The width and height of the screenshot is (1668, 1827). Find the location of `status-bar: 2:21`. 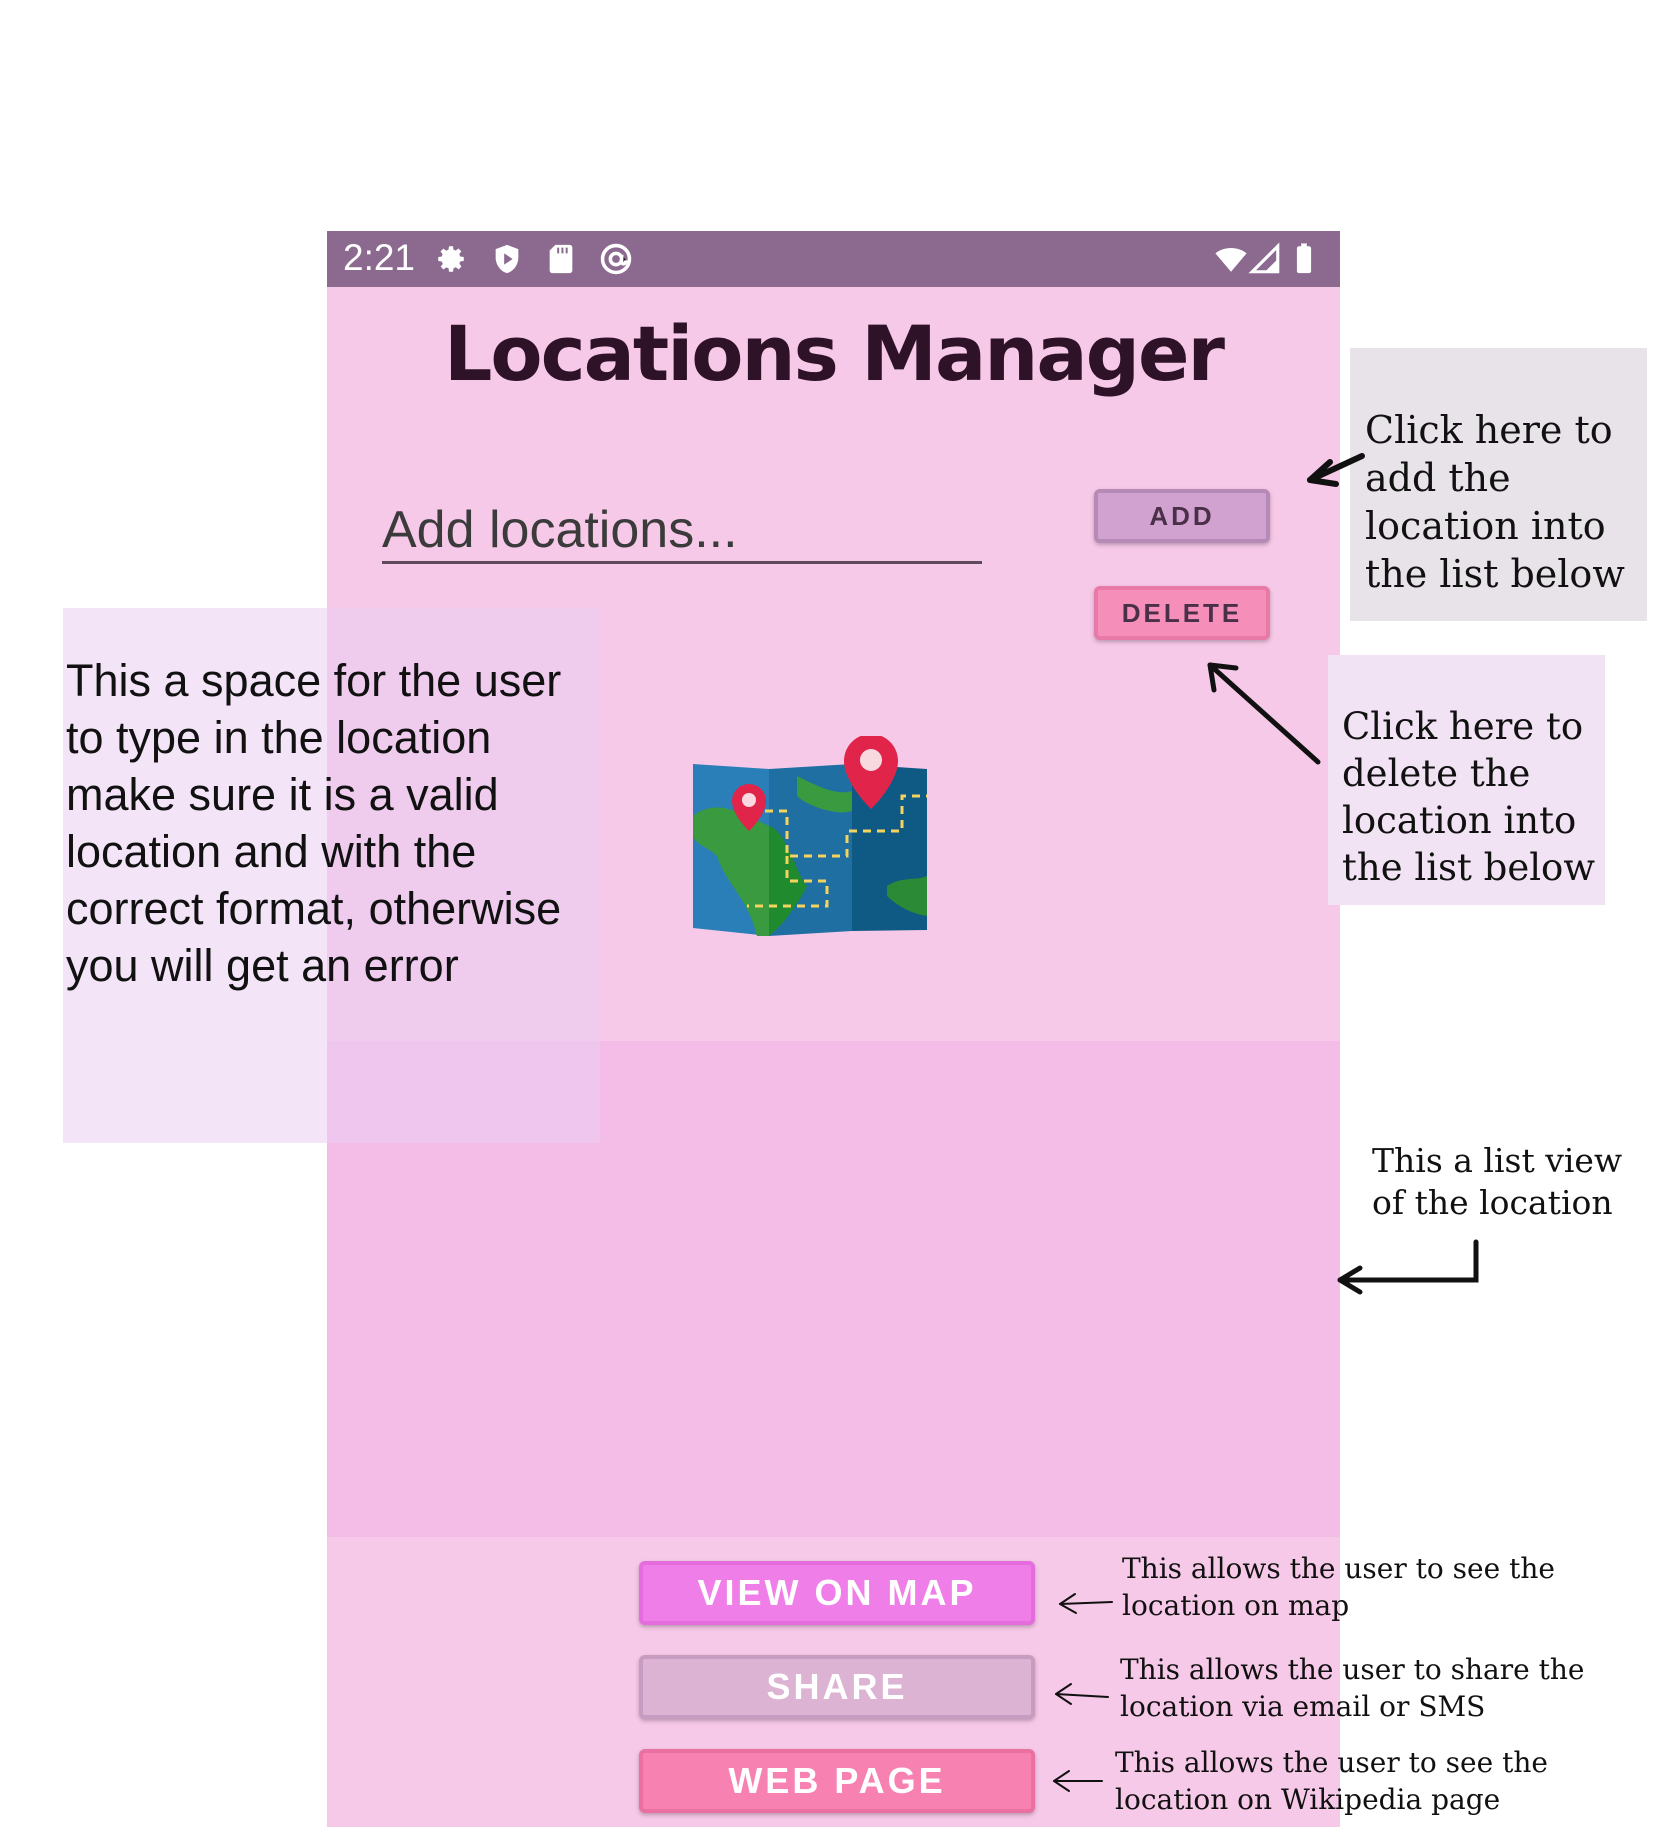

status-bar: 2:21 is located at coordinates (833, 259).